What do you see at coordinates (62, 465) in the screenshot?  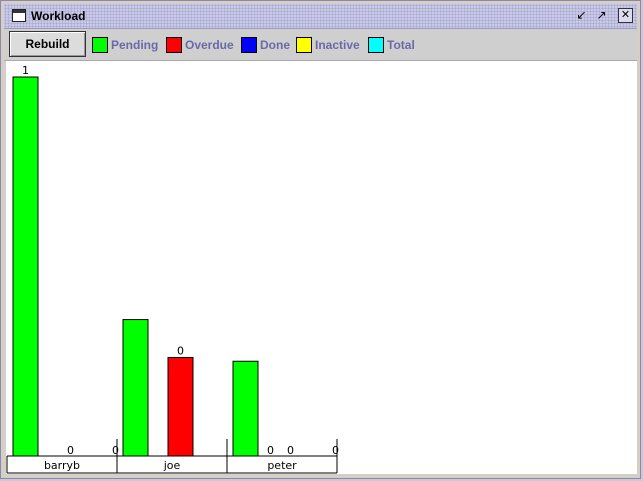 I see `category-label: barryb` at bounding box center [62, 465].